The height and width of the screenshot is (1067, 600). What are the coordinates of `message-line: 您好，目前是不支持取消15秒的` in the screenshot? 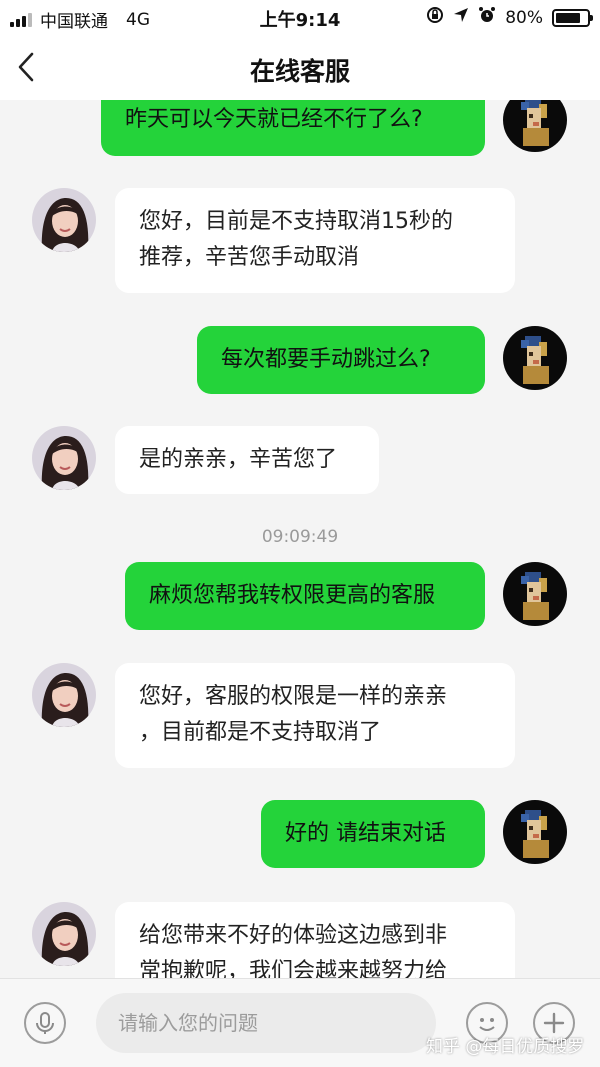 It's located at (296, 221).